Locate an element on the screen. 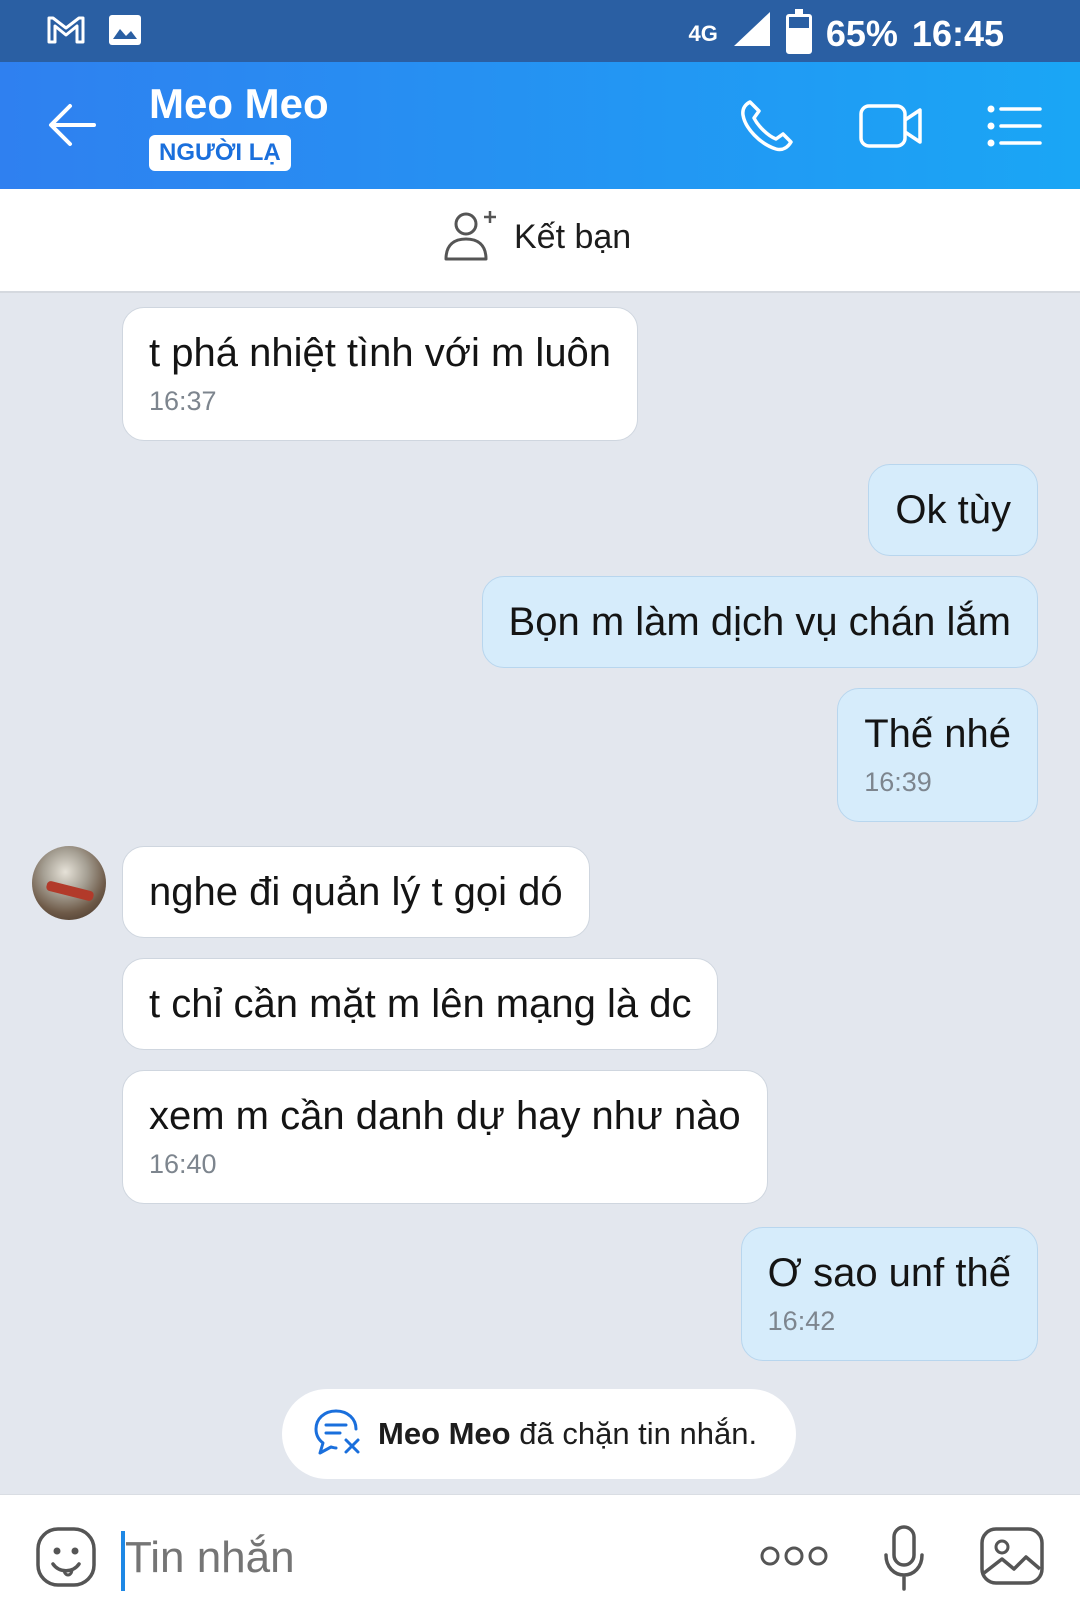  add-friend-button: Kết bạn is located at coordinates (535, 237).